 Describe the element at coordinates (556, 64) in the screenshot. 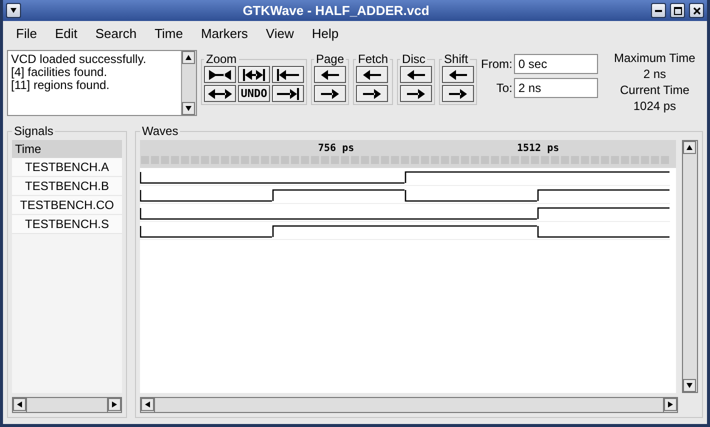

I see `from-field: 0 sec` at that location.